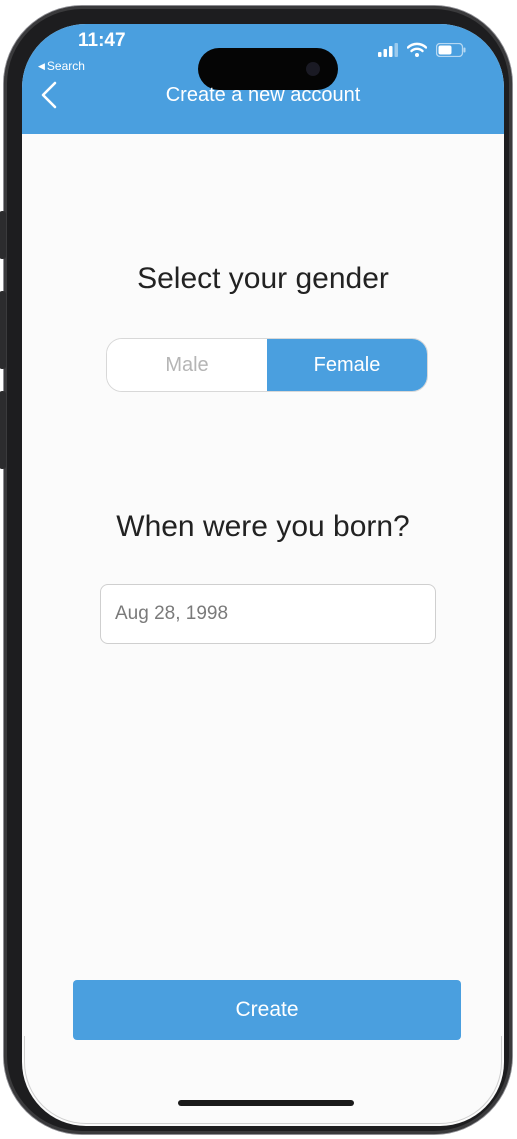 The width and height of the screenshot is (517, 1139). What do you see at coordinates (3, 235) in the screenshot?
I see `action-button` at bounding box center [3, 235].